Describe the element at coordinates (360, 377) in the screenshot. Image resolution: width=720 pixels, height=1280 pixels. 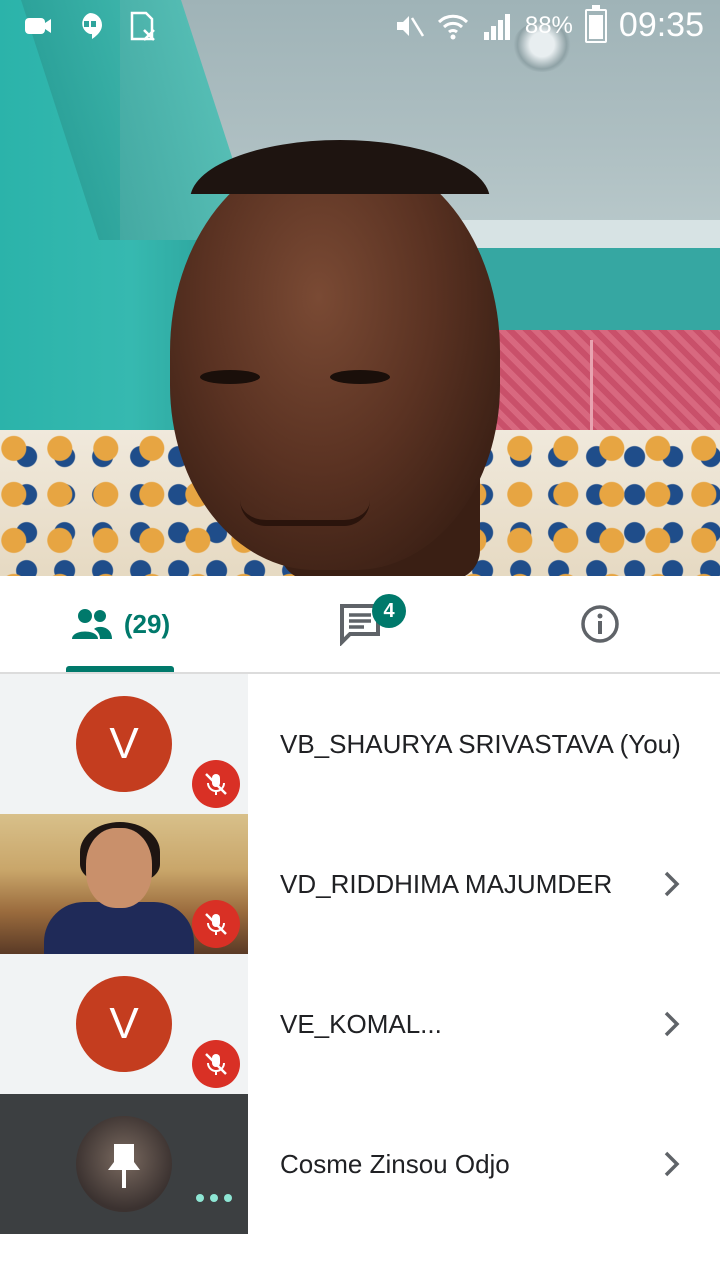
I see `speaker-eye-right` at that location.